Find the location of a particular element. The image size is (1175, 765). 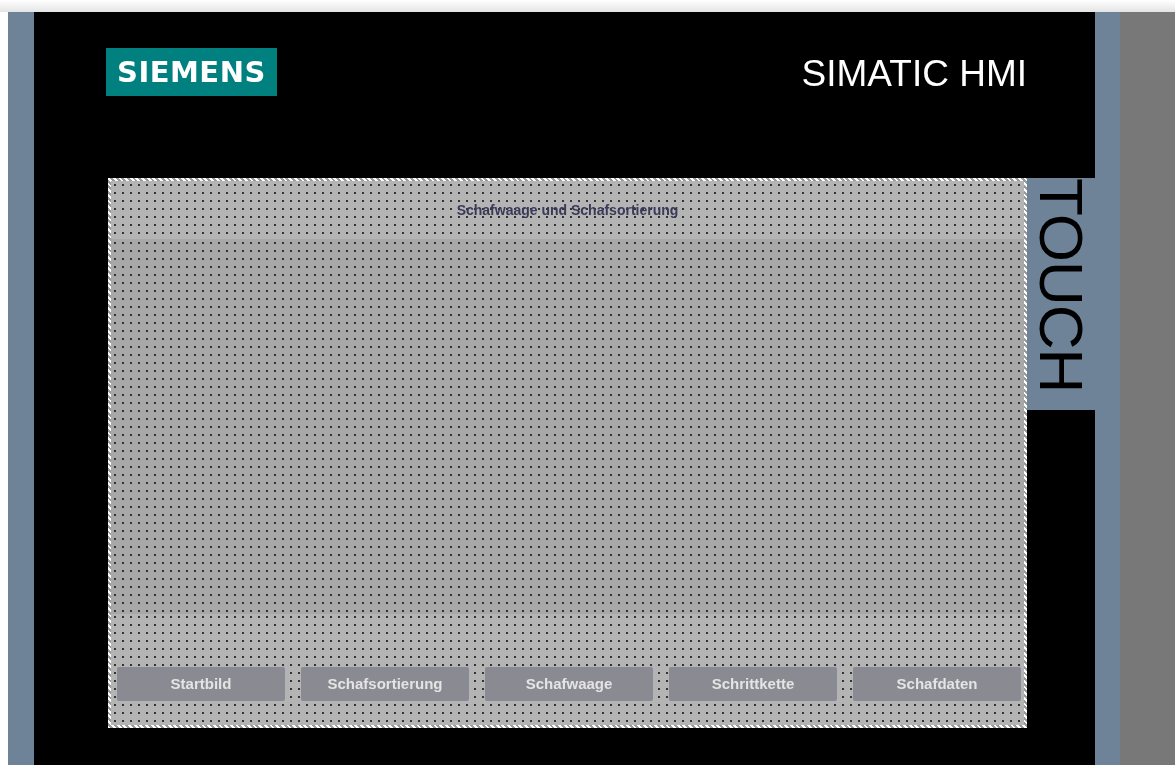

nav-button: Startbild is located at coordinates (201, 683).